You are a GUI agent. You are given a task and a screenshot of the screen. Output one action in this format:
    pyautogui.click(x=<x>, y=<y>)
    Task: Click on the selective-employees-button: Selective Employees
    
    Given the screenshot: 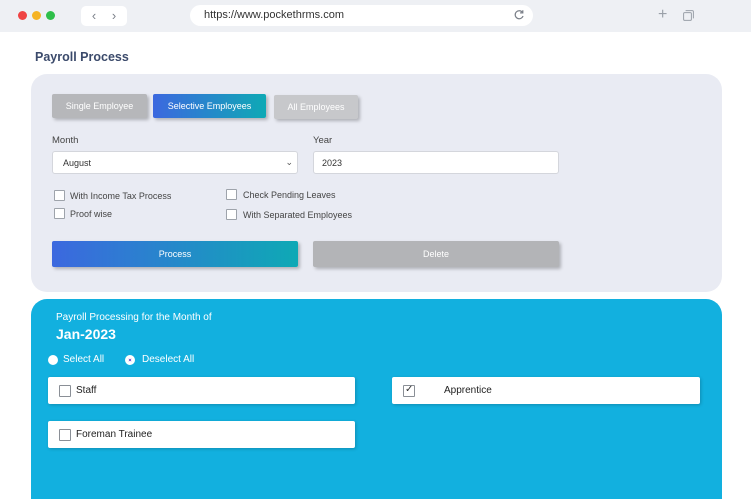 What is the action you would take?
    pyautogui.click(x=209, y=106)
    